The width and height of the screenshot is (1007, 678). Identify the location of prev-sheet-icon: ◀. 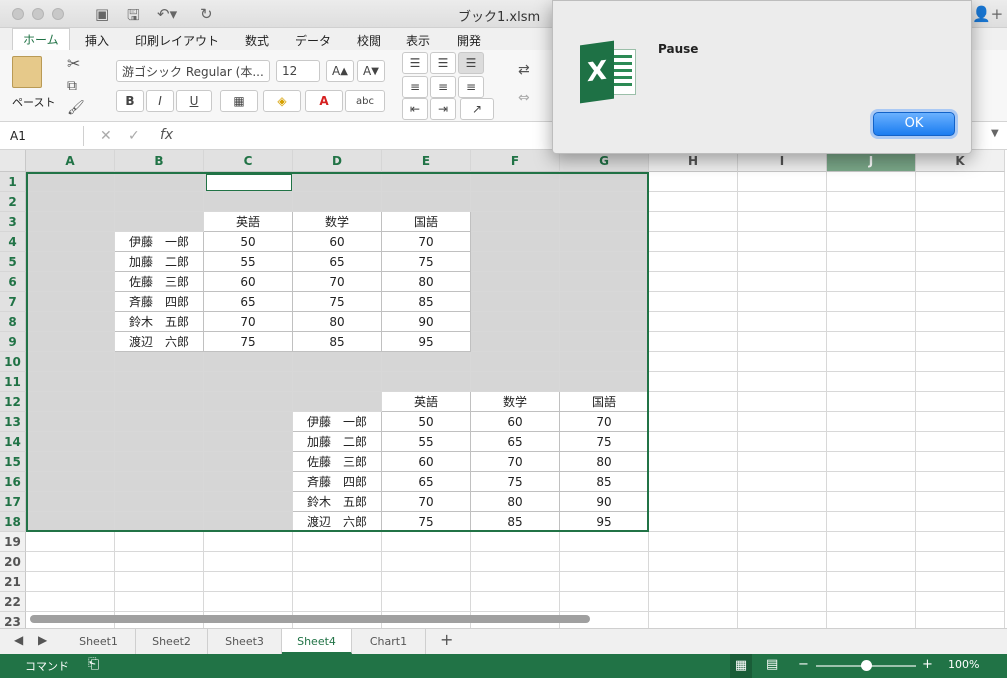
(18, 640).